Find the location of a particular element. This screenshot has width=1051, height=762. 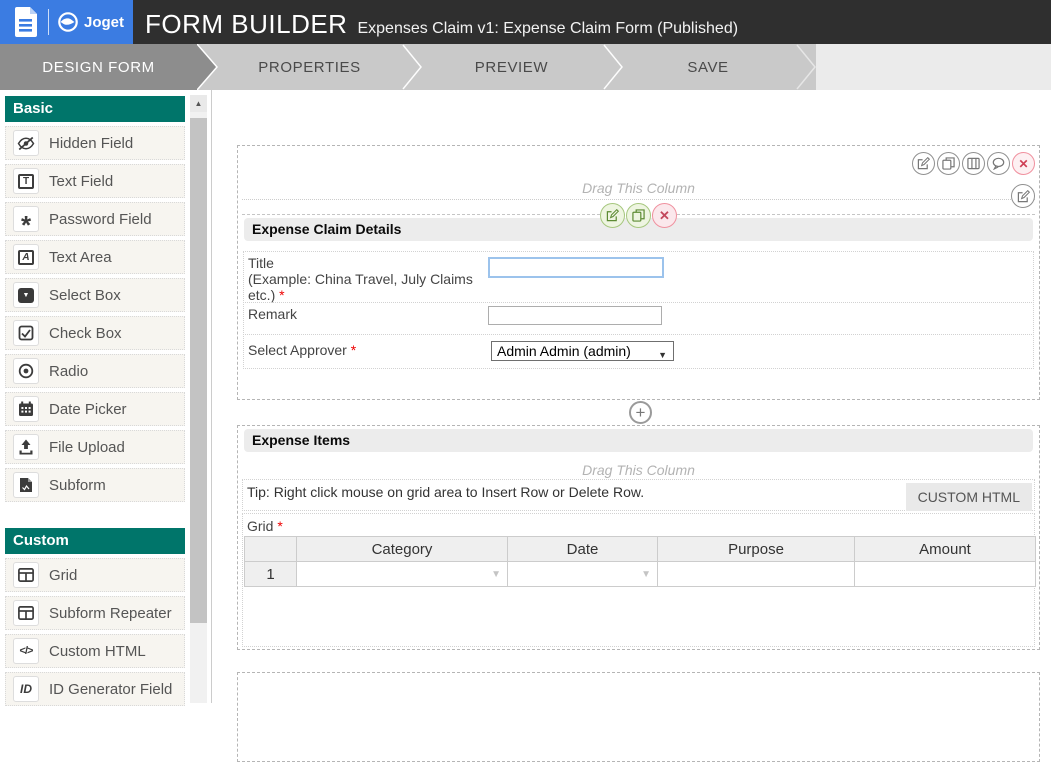

joget-globe-icon is located at coordinates (68, 22).